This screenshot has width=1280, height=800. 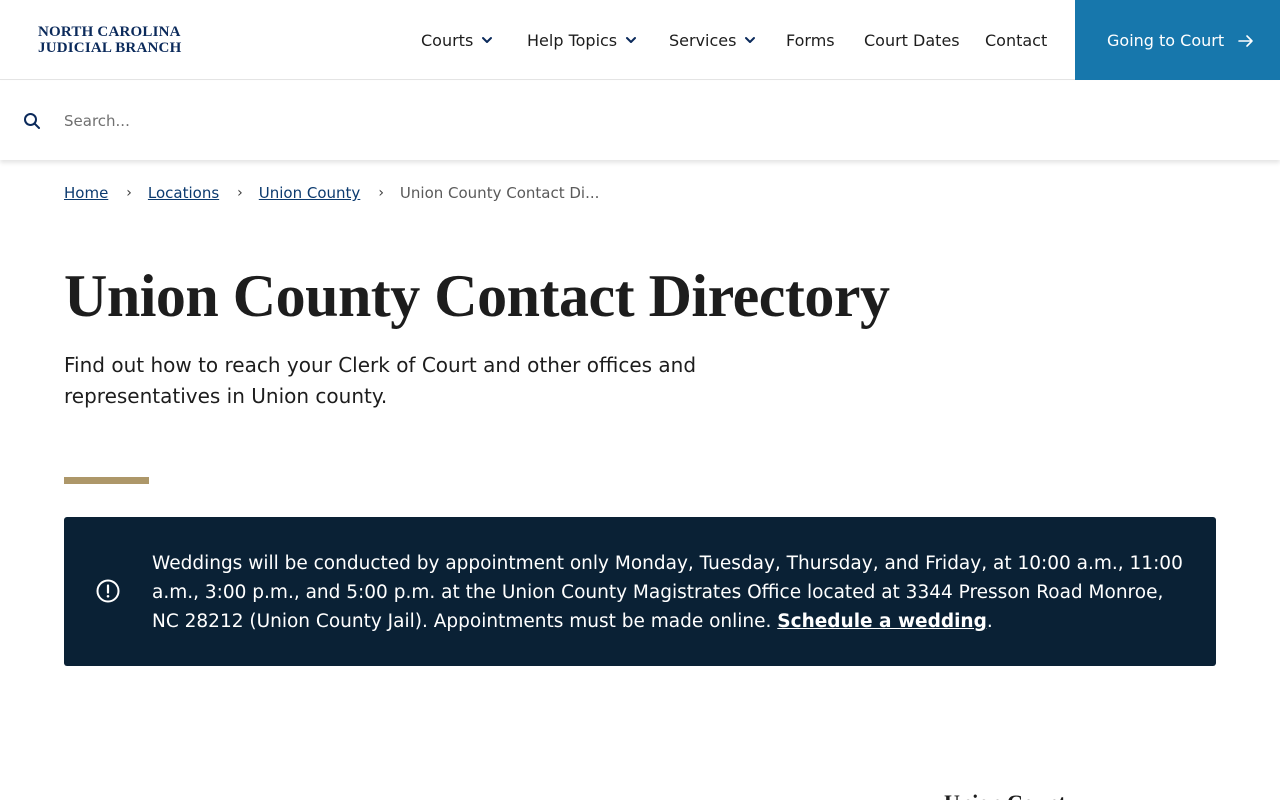 I want to click on nav-item-label: Court Dates, so click(x=912, y=40).